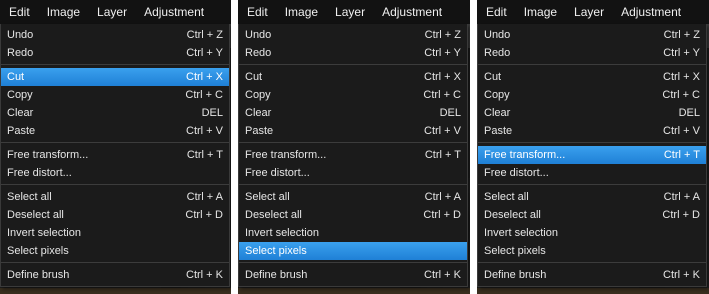 The width and height of the screenshot is (709, 294). I want to click on menu-item-shortcut: Ctrl + A, so click(204, 197).